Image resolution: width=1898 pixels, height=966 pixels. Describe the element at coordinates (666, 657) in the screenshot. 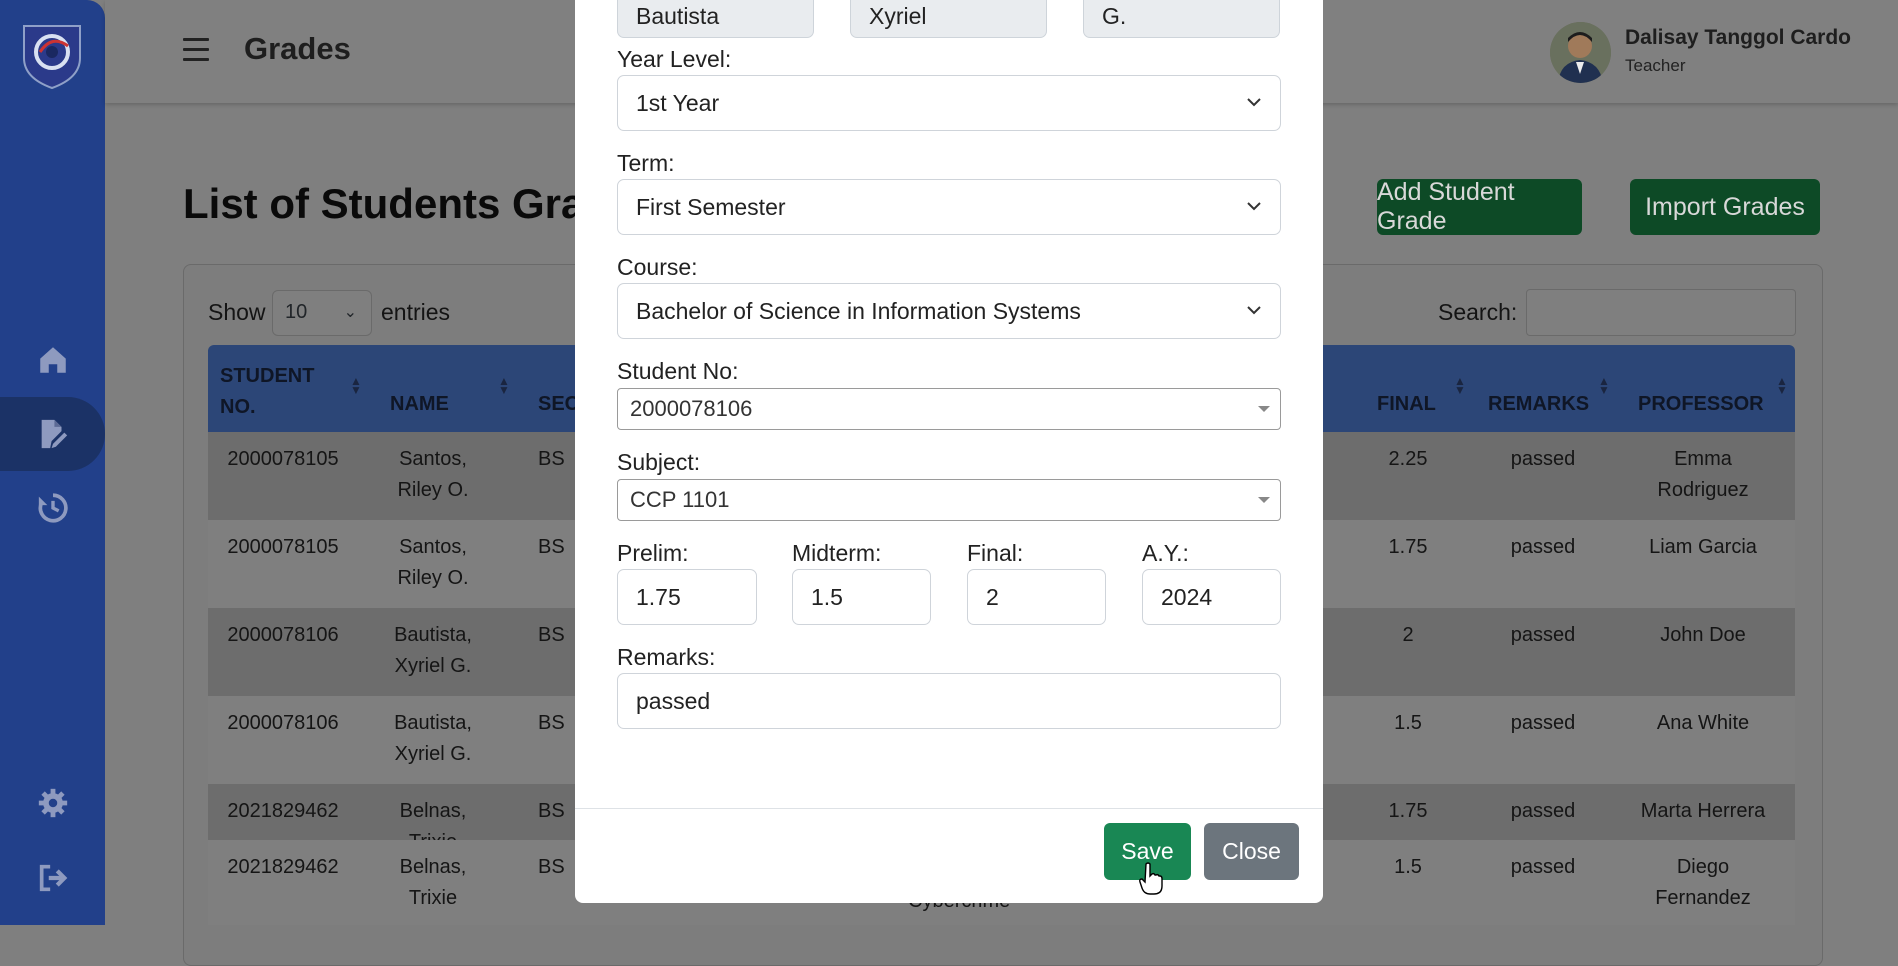

I see `remarks-label: Remarks:` at that location.